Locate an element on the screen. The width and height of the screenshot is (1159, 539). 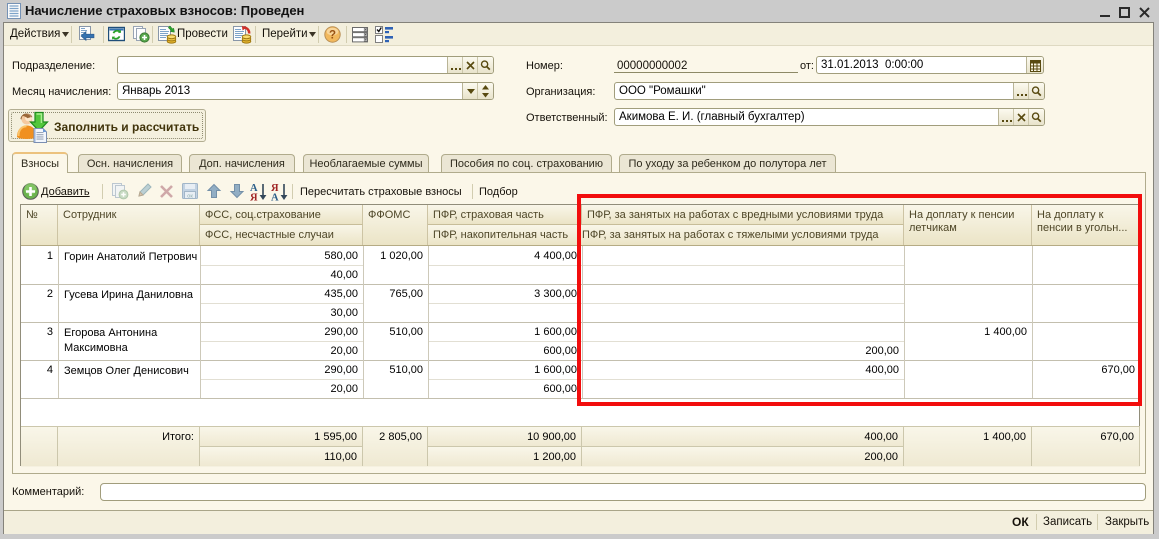
svg-text: ок is located at coordinates (190, 197).